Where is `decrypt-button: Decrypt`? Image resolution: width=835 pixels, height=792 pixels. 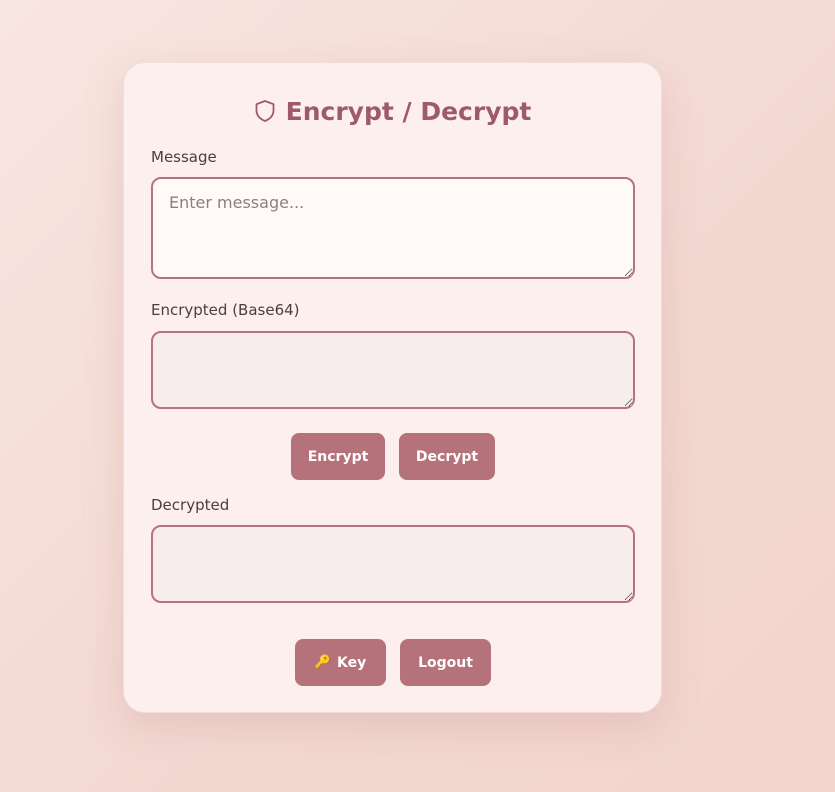
decrypt-button: Decrypt is located at coordinates (447, 456).